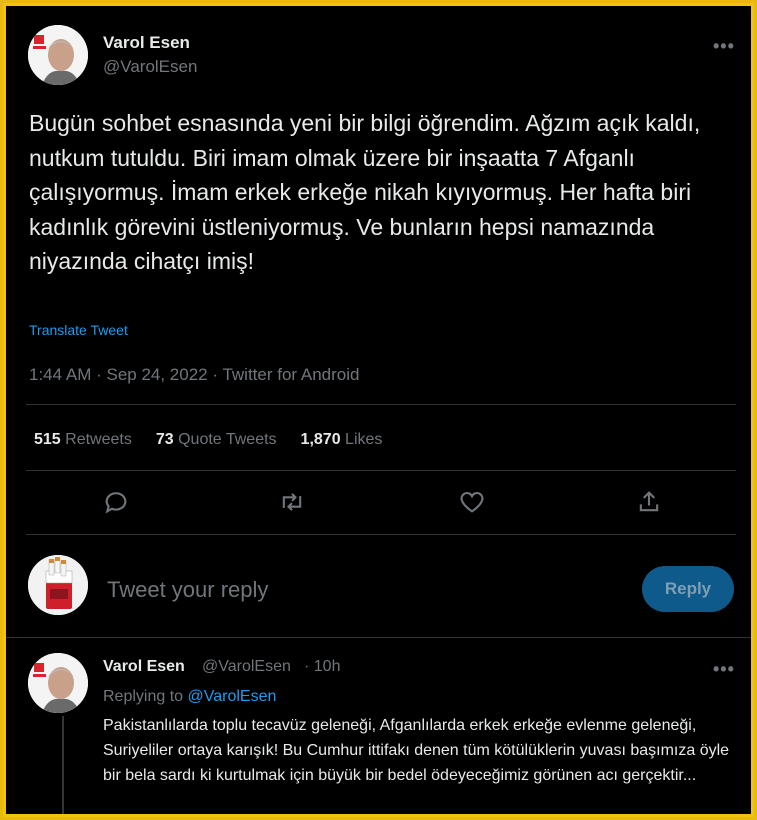 The width and height of the screenshot is (757, 820). Describe the element at coordinates (320, 439) in the screenshot. I see `likes-count: 1,870` at that location.